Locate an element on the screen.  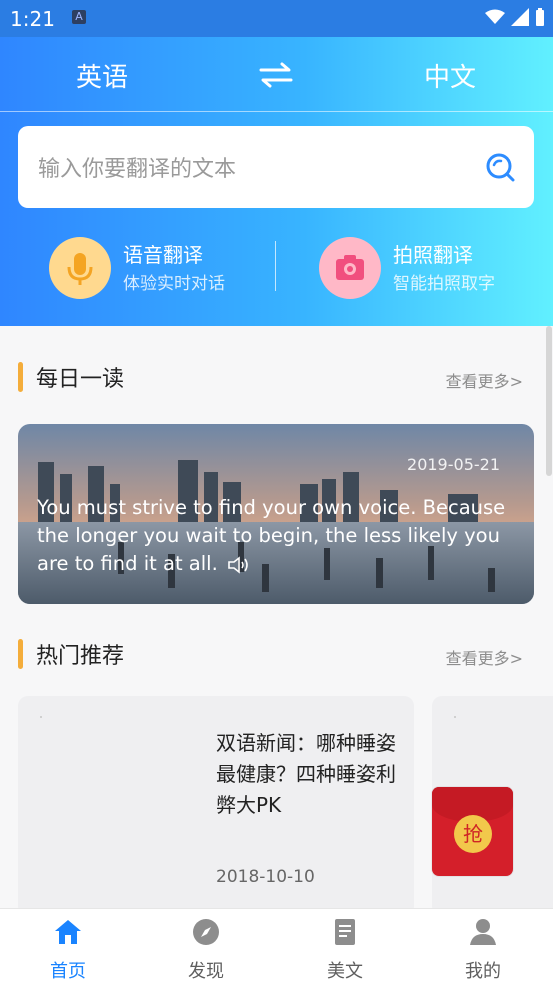
compass-icon is located at coordinates (206, 932).